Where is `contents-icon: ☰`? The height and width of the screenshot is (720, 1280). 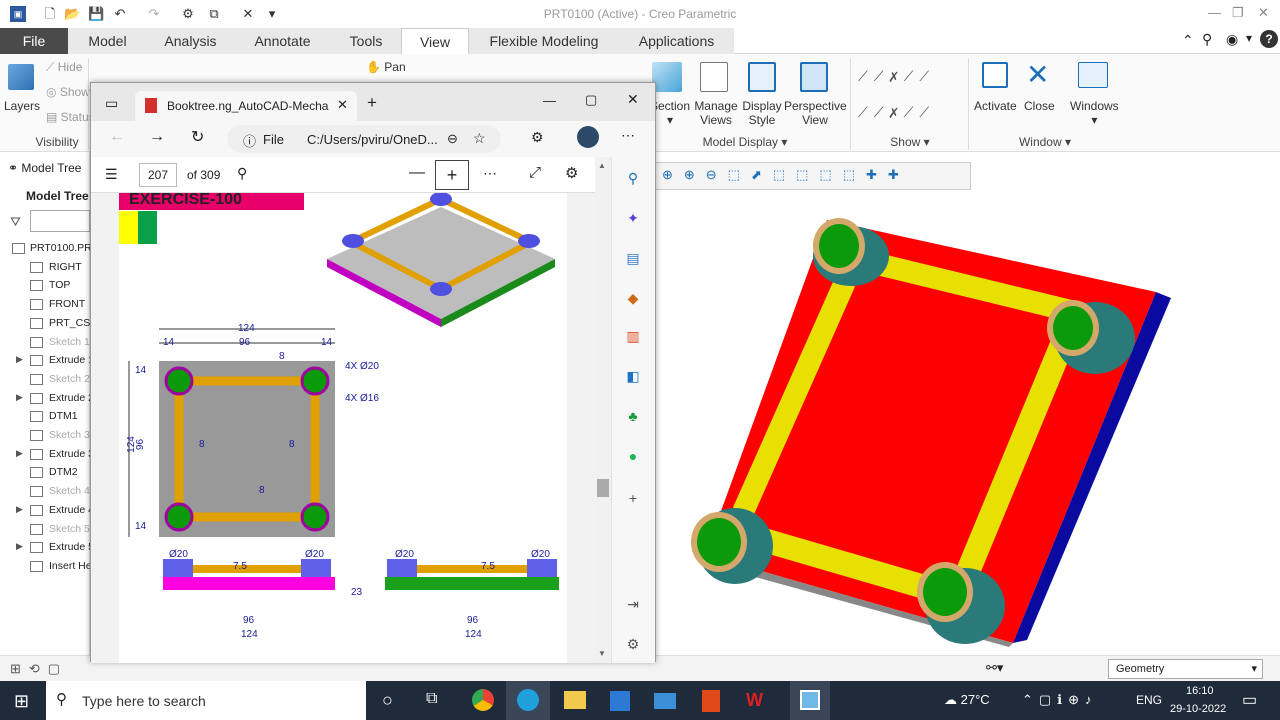
contents-icon: ☰ is located at coordinates (111, 174).